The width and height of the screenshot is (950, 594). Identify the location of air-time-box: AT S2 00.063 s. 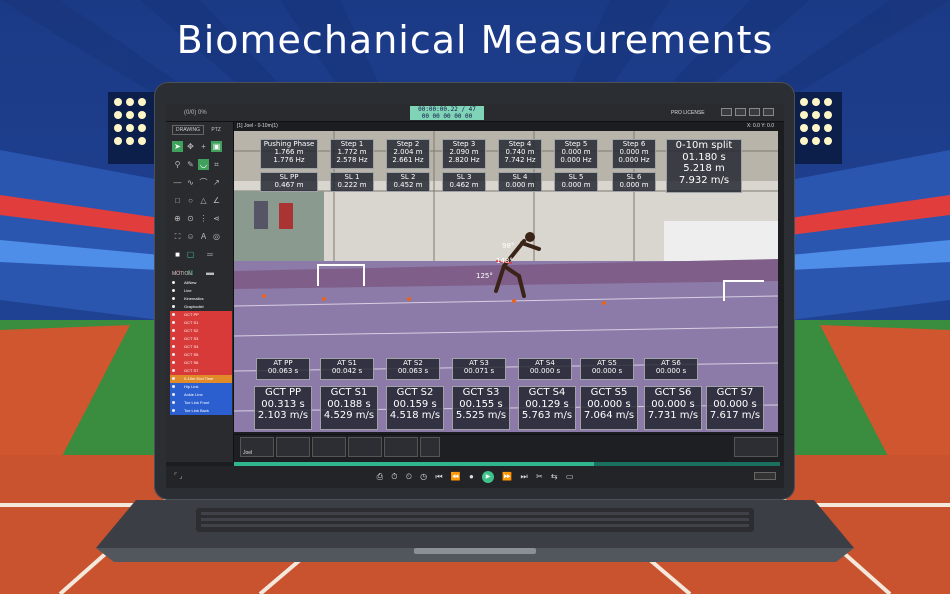
(413, 369).